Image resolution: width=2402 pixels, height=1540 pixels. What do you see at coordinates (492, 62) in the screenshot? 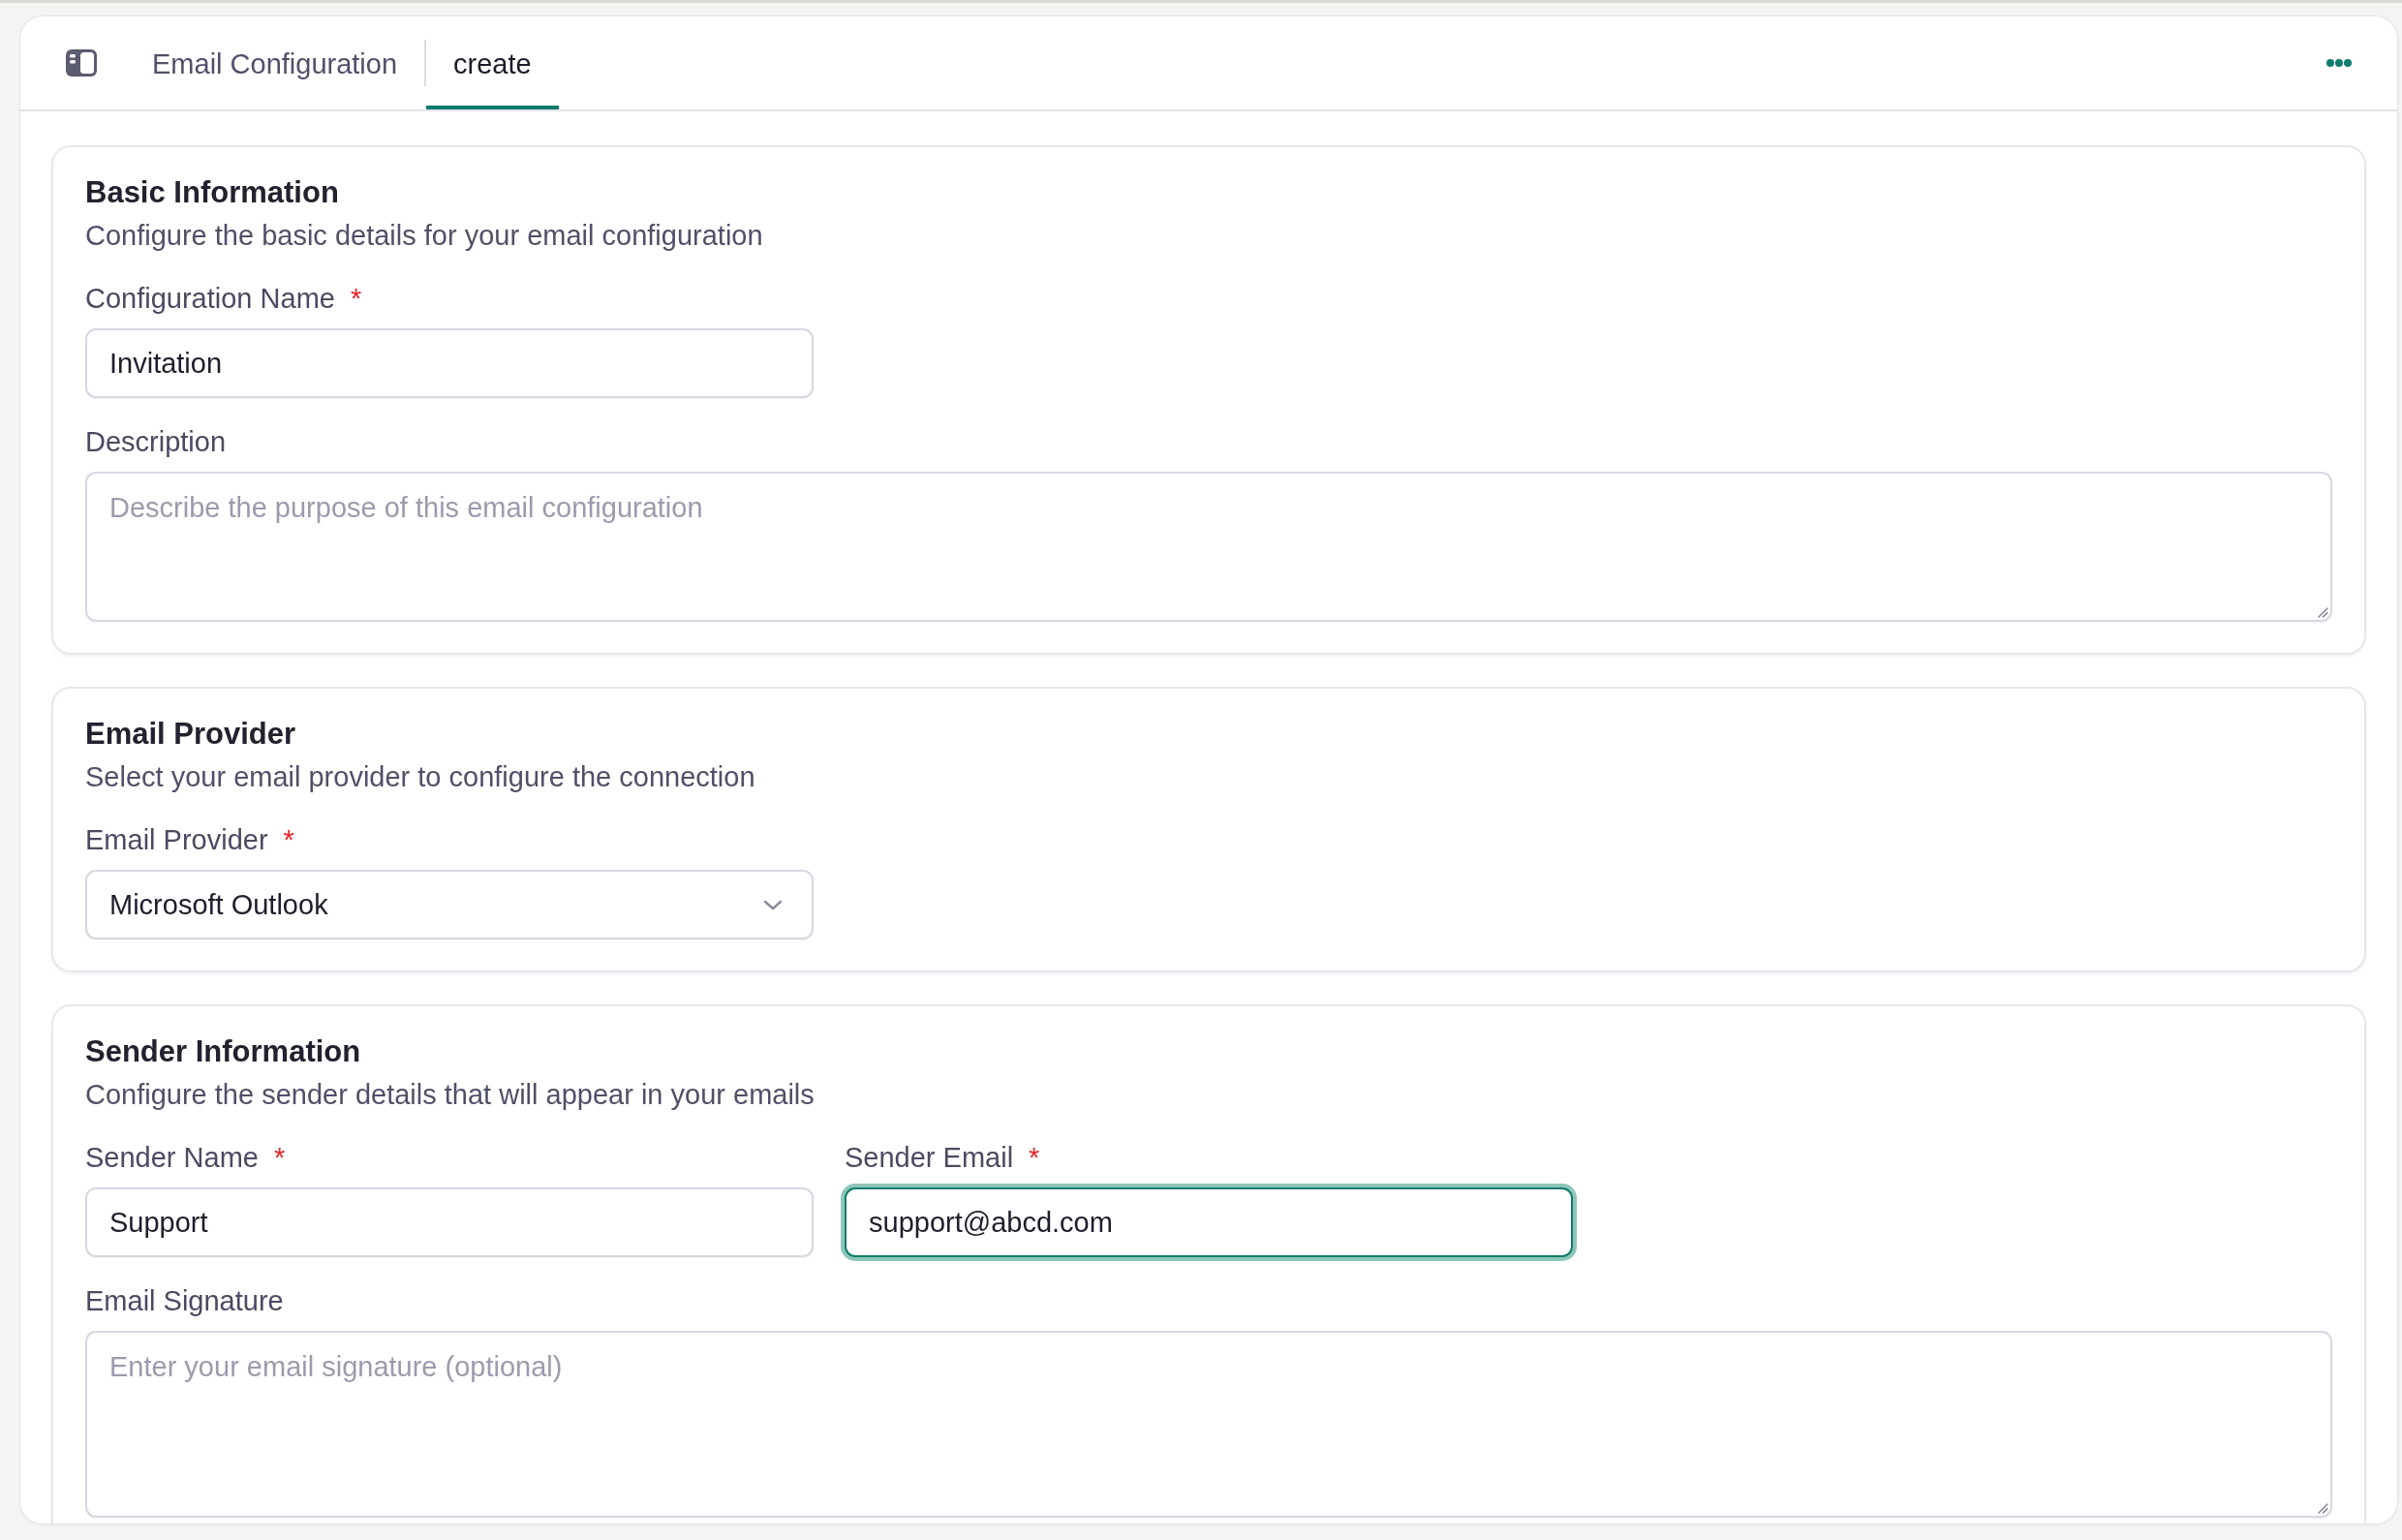
I see `tab: create` at bounding box center [492, 62].